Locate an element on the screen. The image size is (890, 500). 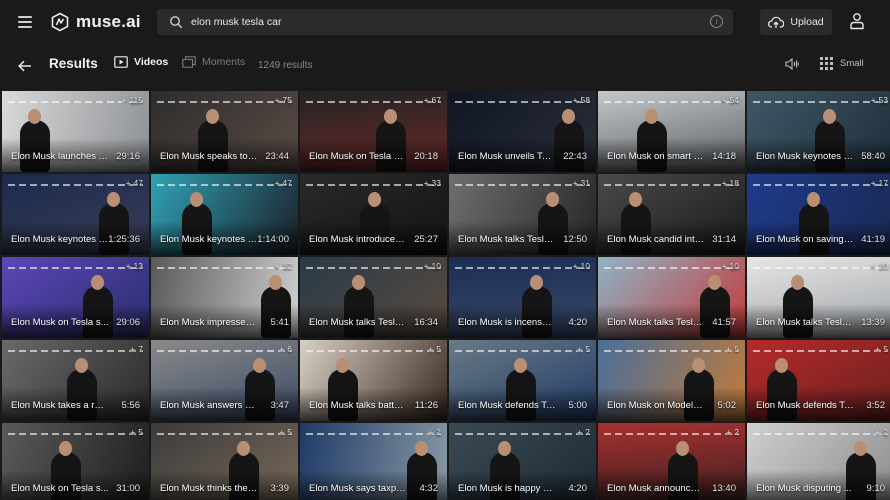
user-icon is located at coordinates (857, 21).